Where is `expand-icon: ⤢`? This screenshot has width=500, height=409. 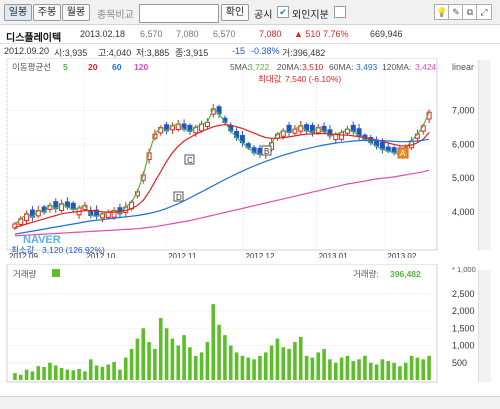 expand-icon: ⤢ is located at coordinates (484, 12).